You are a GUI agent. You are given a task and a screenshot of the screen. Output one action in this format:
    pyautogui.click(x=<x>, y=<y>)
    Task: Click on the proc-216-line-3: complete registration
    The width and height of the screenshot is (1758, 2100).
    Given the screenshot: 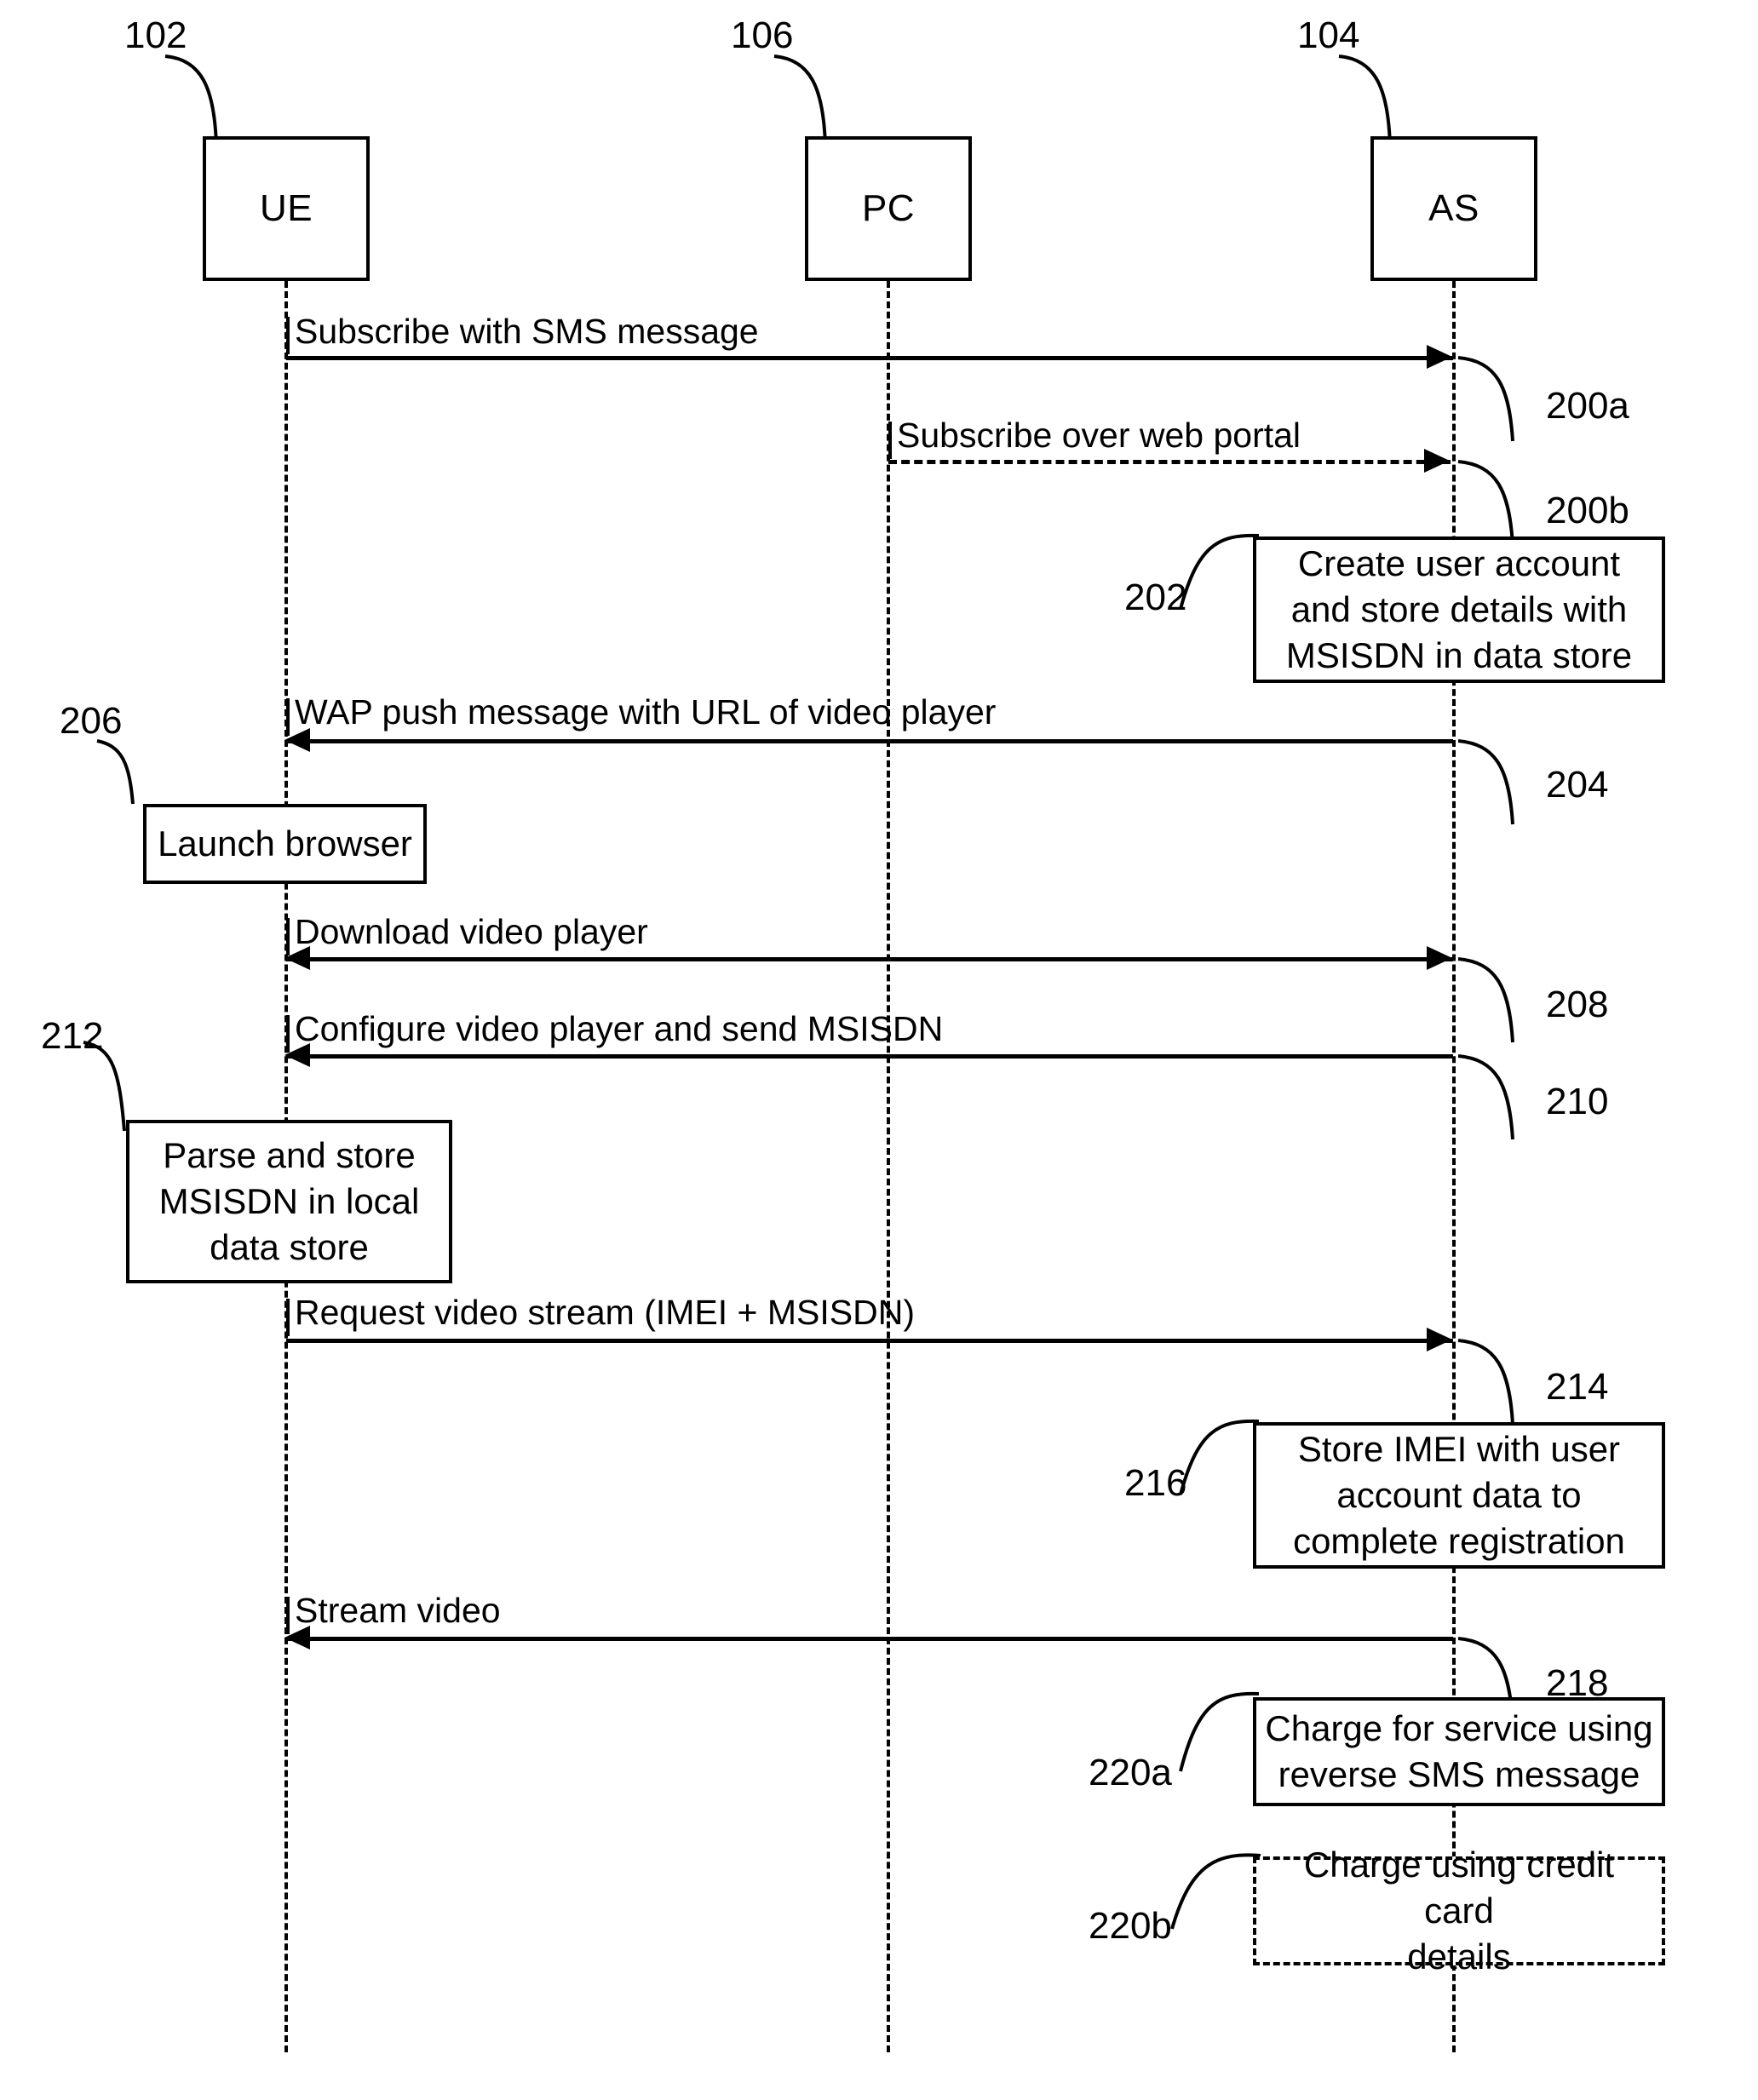 What is the action you would take?
    pyautogui.click(x=1459, y=1540)
    